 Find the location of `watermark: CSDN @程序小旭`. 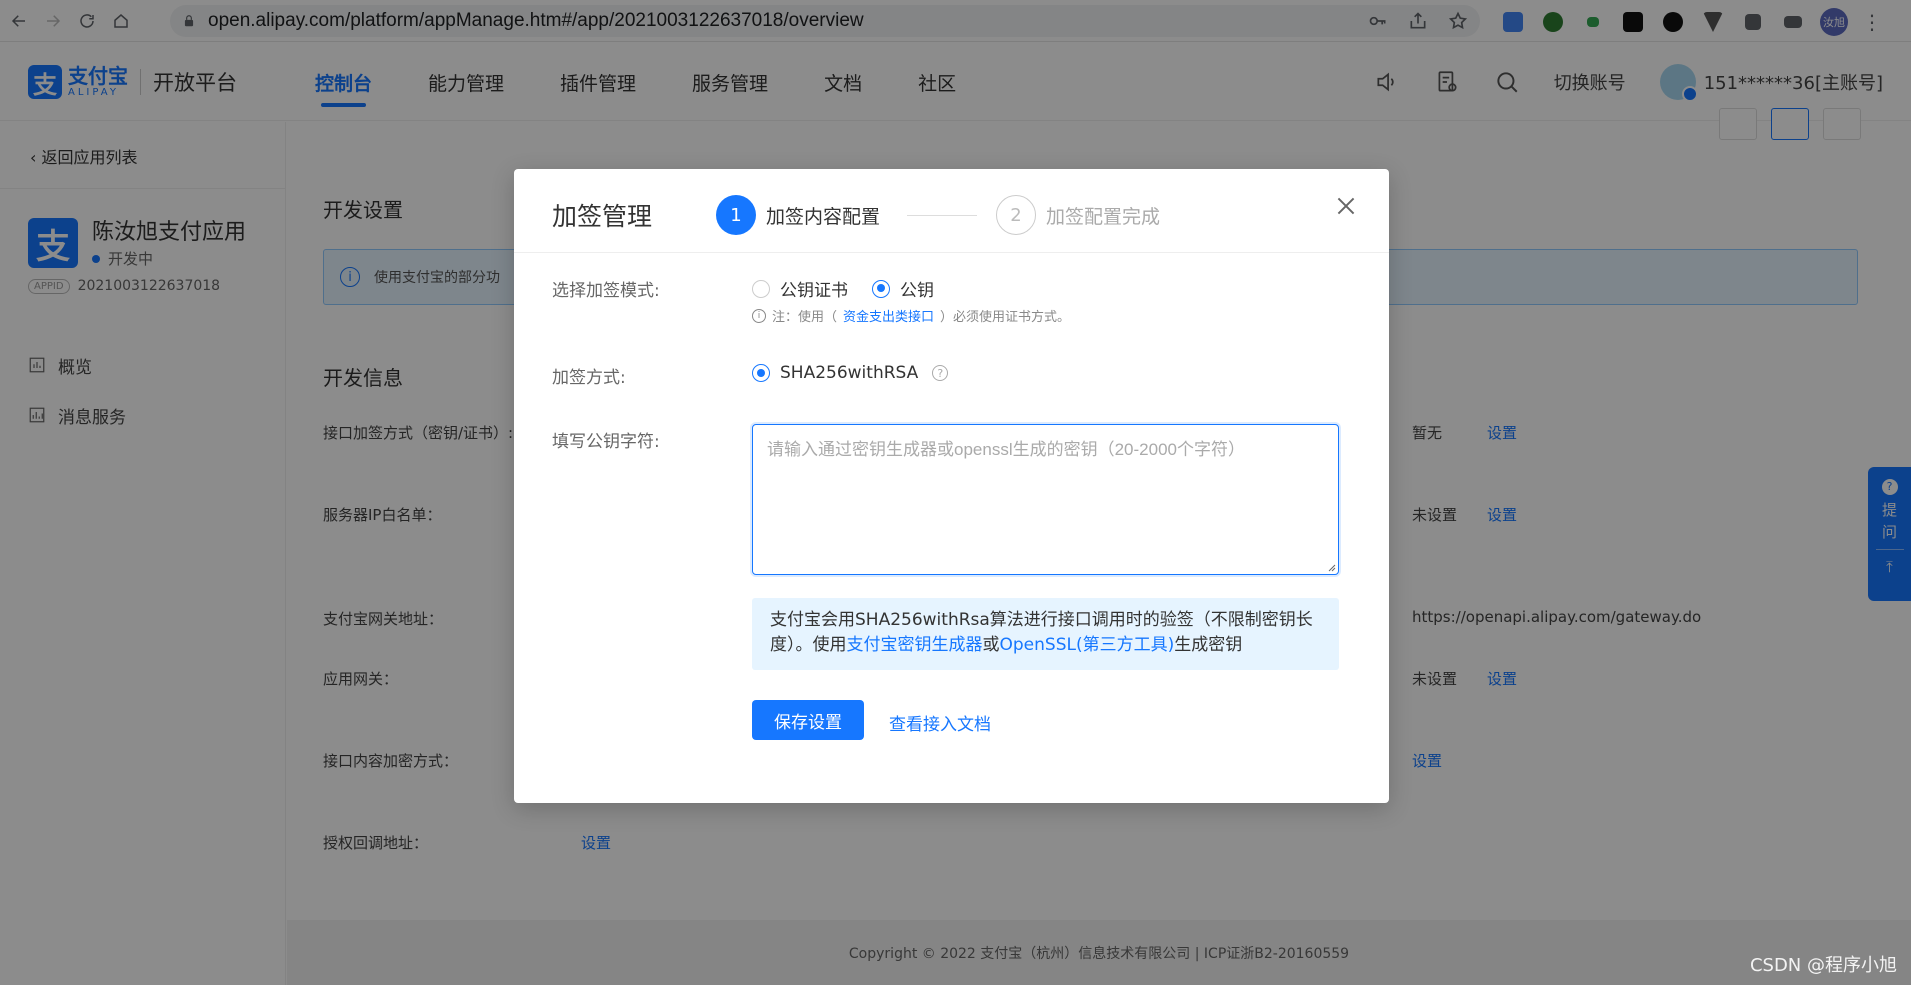

watermark: CSDN @程序小旭 is located at coordinates (1823, 965).